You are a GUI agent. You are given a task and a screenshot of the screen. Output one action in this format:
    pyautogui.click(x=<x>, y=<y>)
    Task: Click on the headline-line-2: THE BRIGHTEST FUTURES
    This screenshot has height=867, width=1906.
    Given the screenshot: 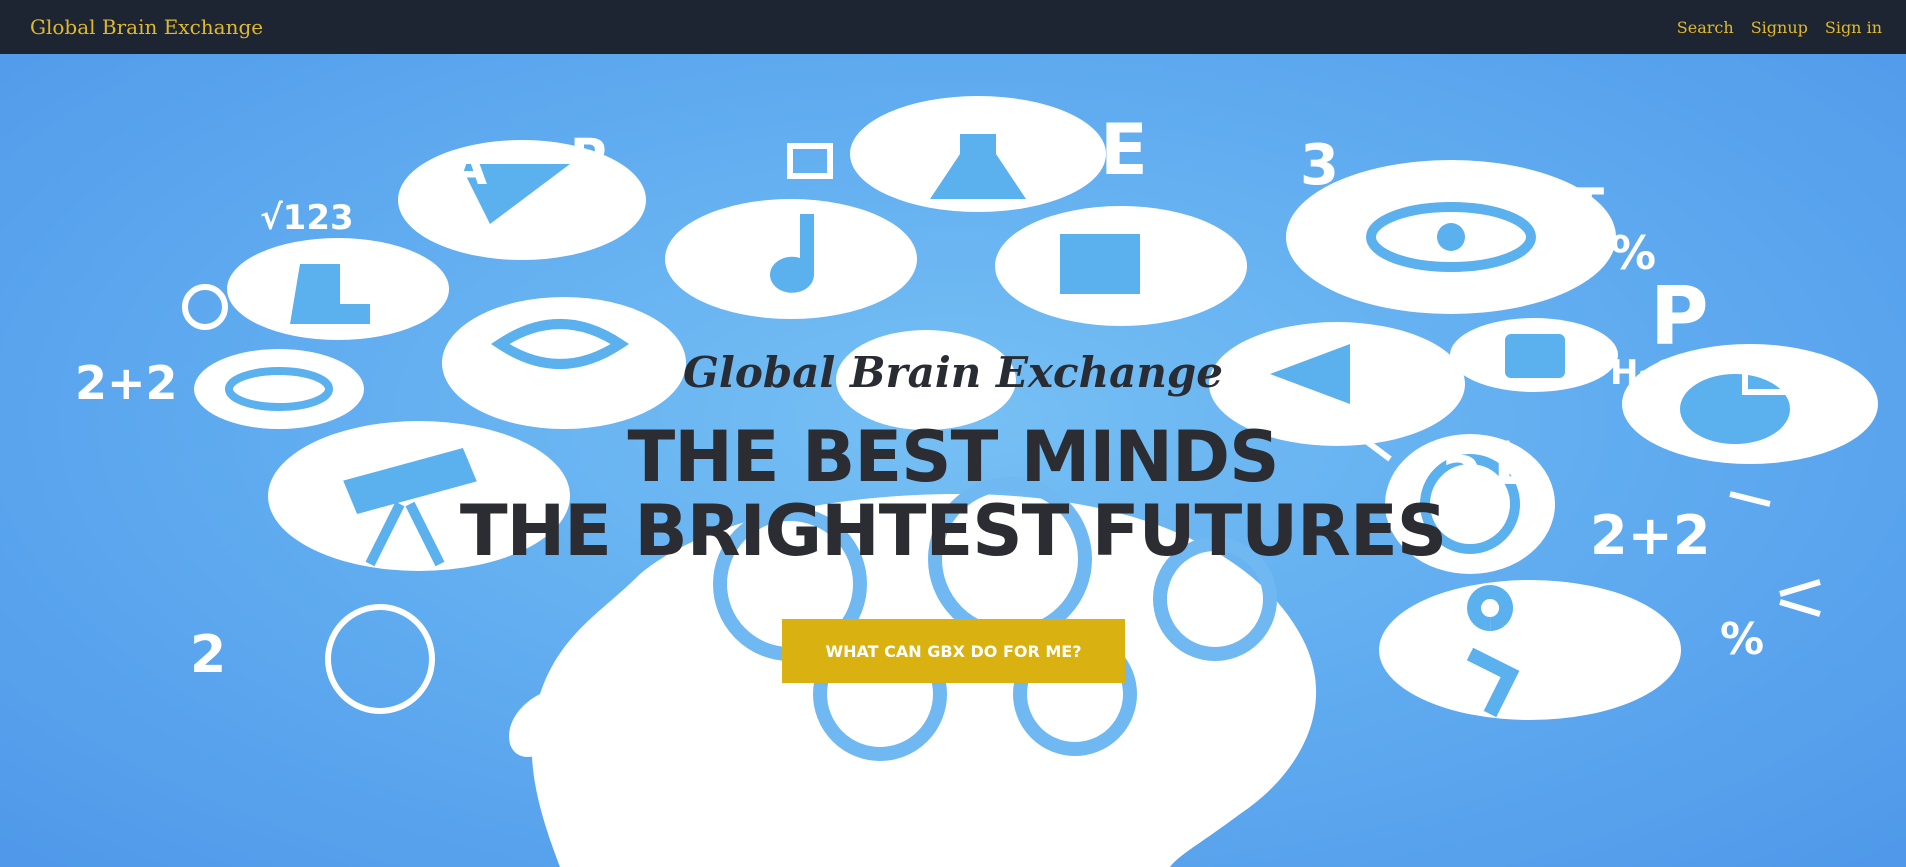 What is the action you would take?
    pyautogui.click(x=953, y=531)
    